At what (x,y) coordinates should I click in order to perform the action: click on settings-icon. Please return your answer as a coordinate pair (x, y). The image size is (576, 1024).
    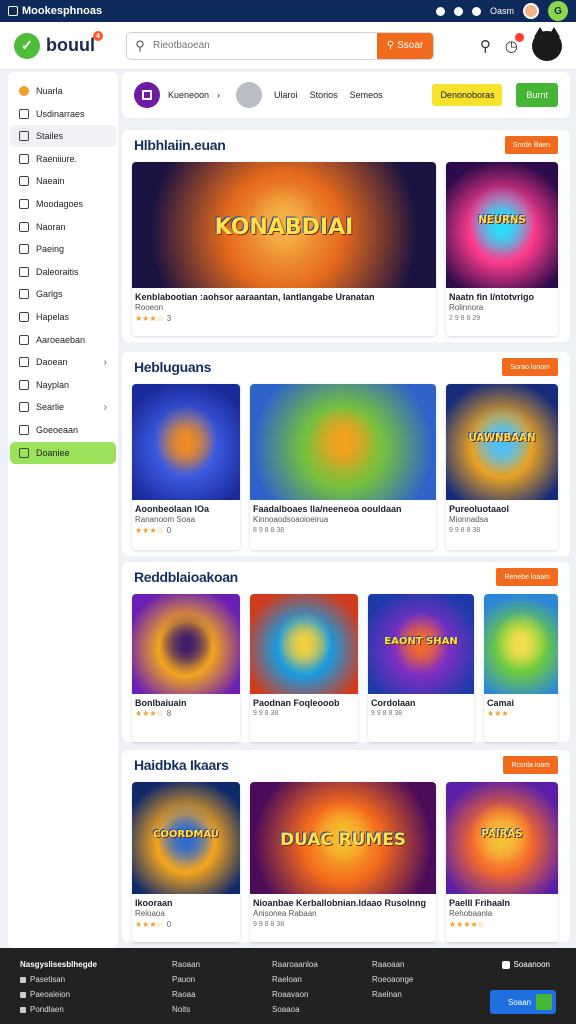
    Looking at the image, I should click on (476, 11).